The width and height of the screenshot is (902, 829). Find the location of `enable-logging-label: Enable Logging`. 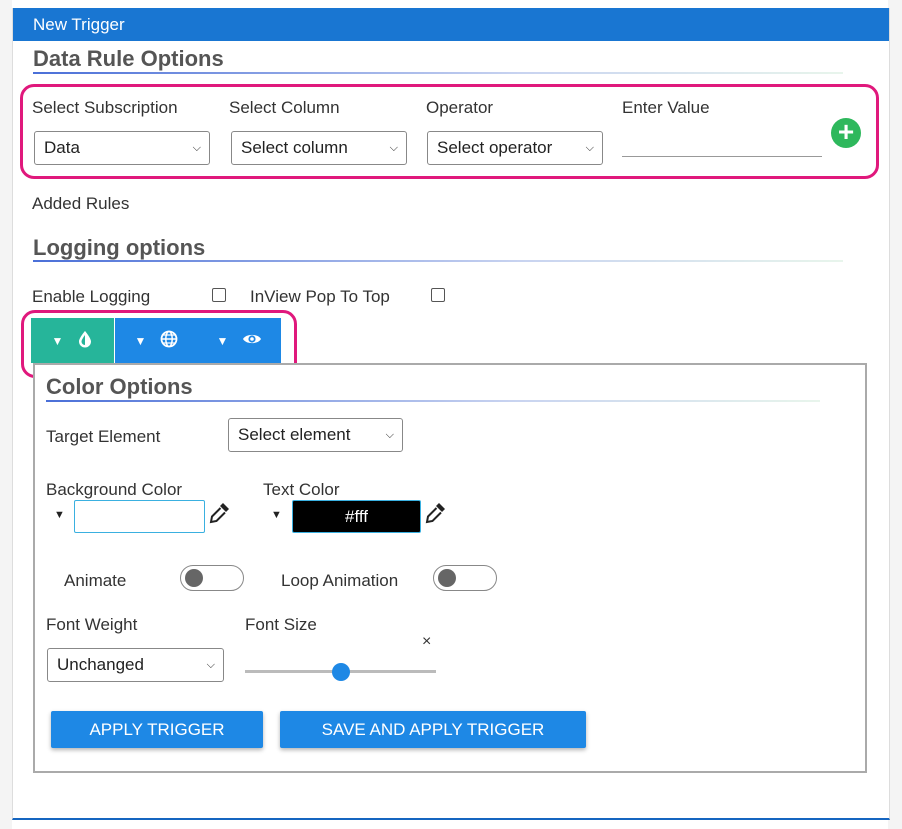

enable-logging-label: Enable Logging is located at coordinates (91, 296).